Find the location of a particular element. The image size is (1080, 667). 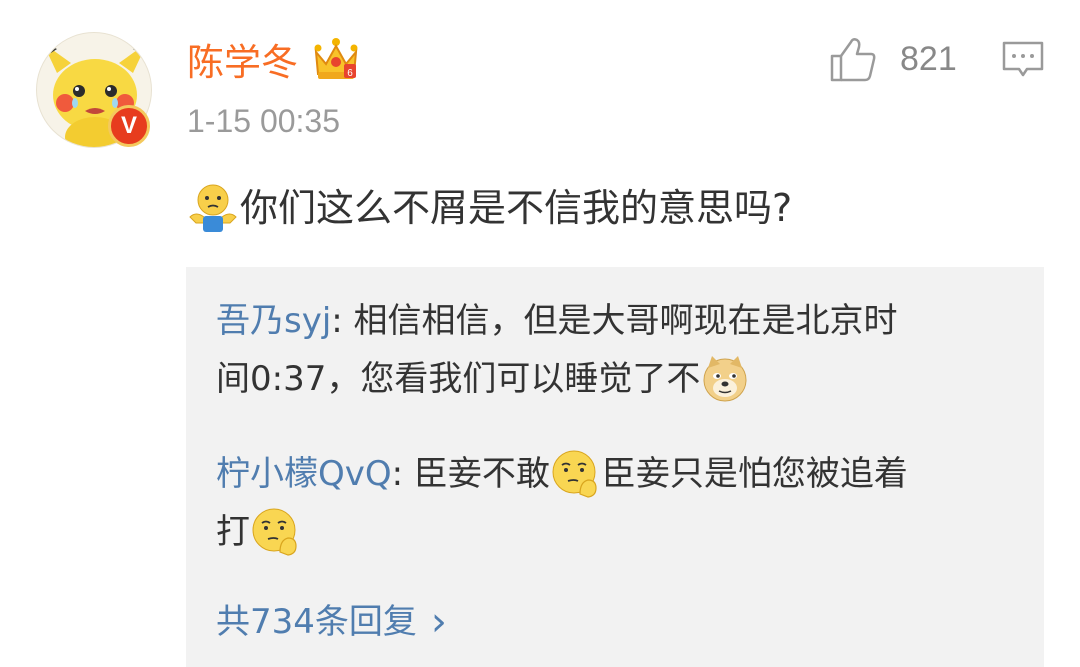

view-all-replies-link: 共734条回复 › is located at coordinates (331, 622).